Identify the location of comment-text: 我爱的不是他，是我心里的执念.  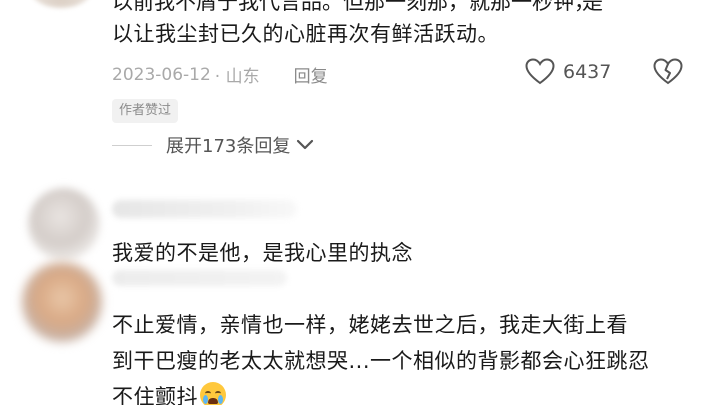
(262, 253).